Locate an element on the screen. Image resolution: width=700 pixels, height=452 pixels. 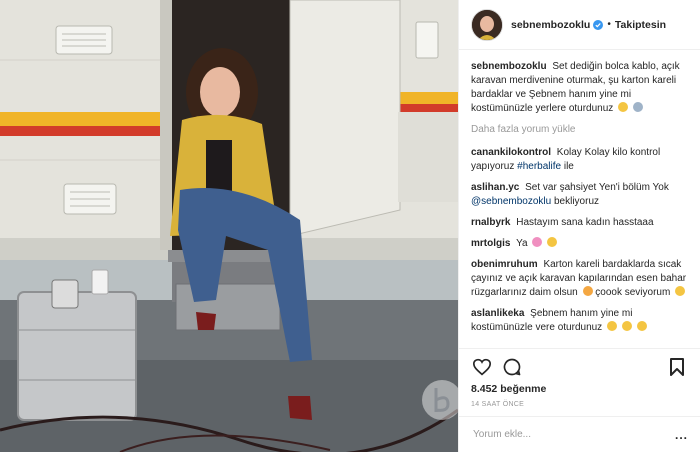
comment-username: canankilokontrol is located at coordinates (511, 152).